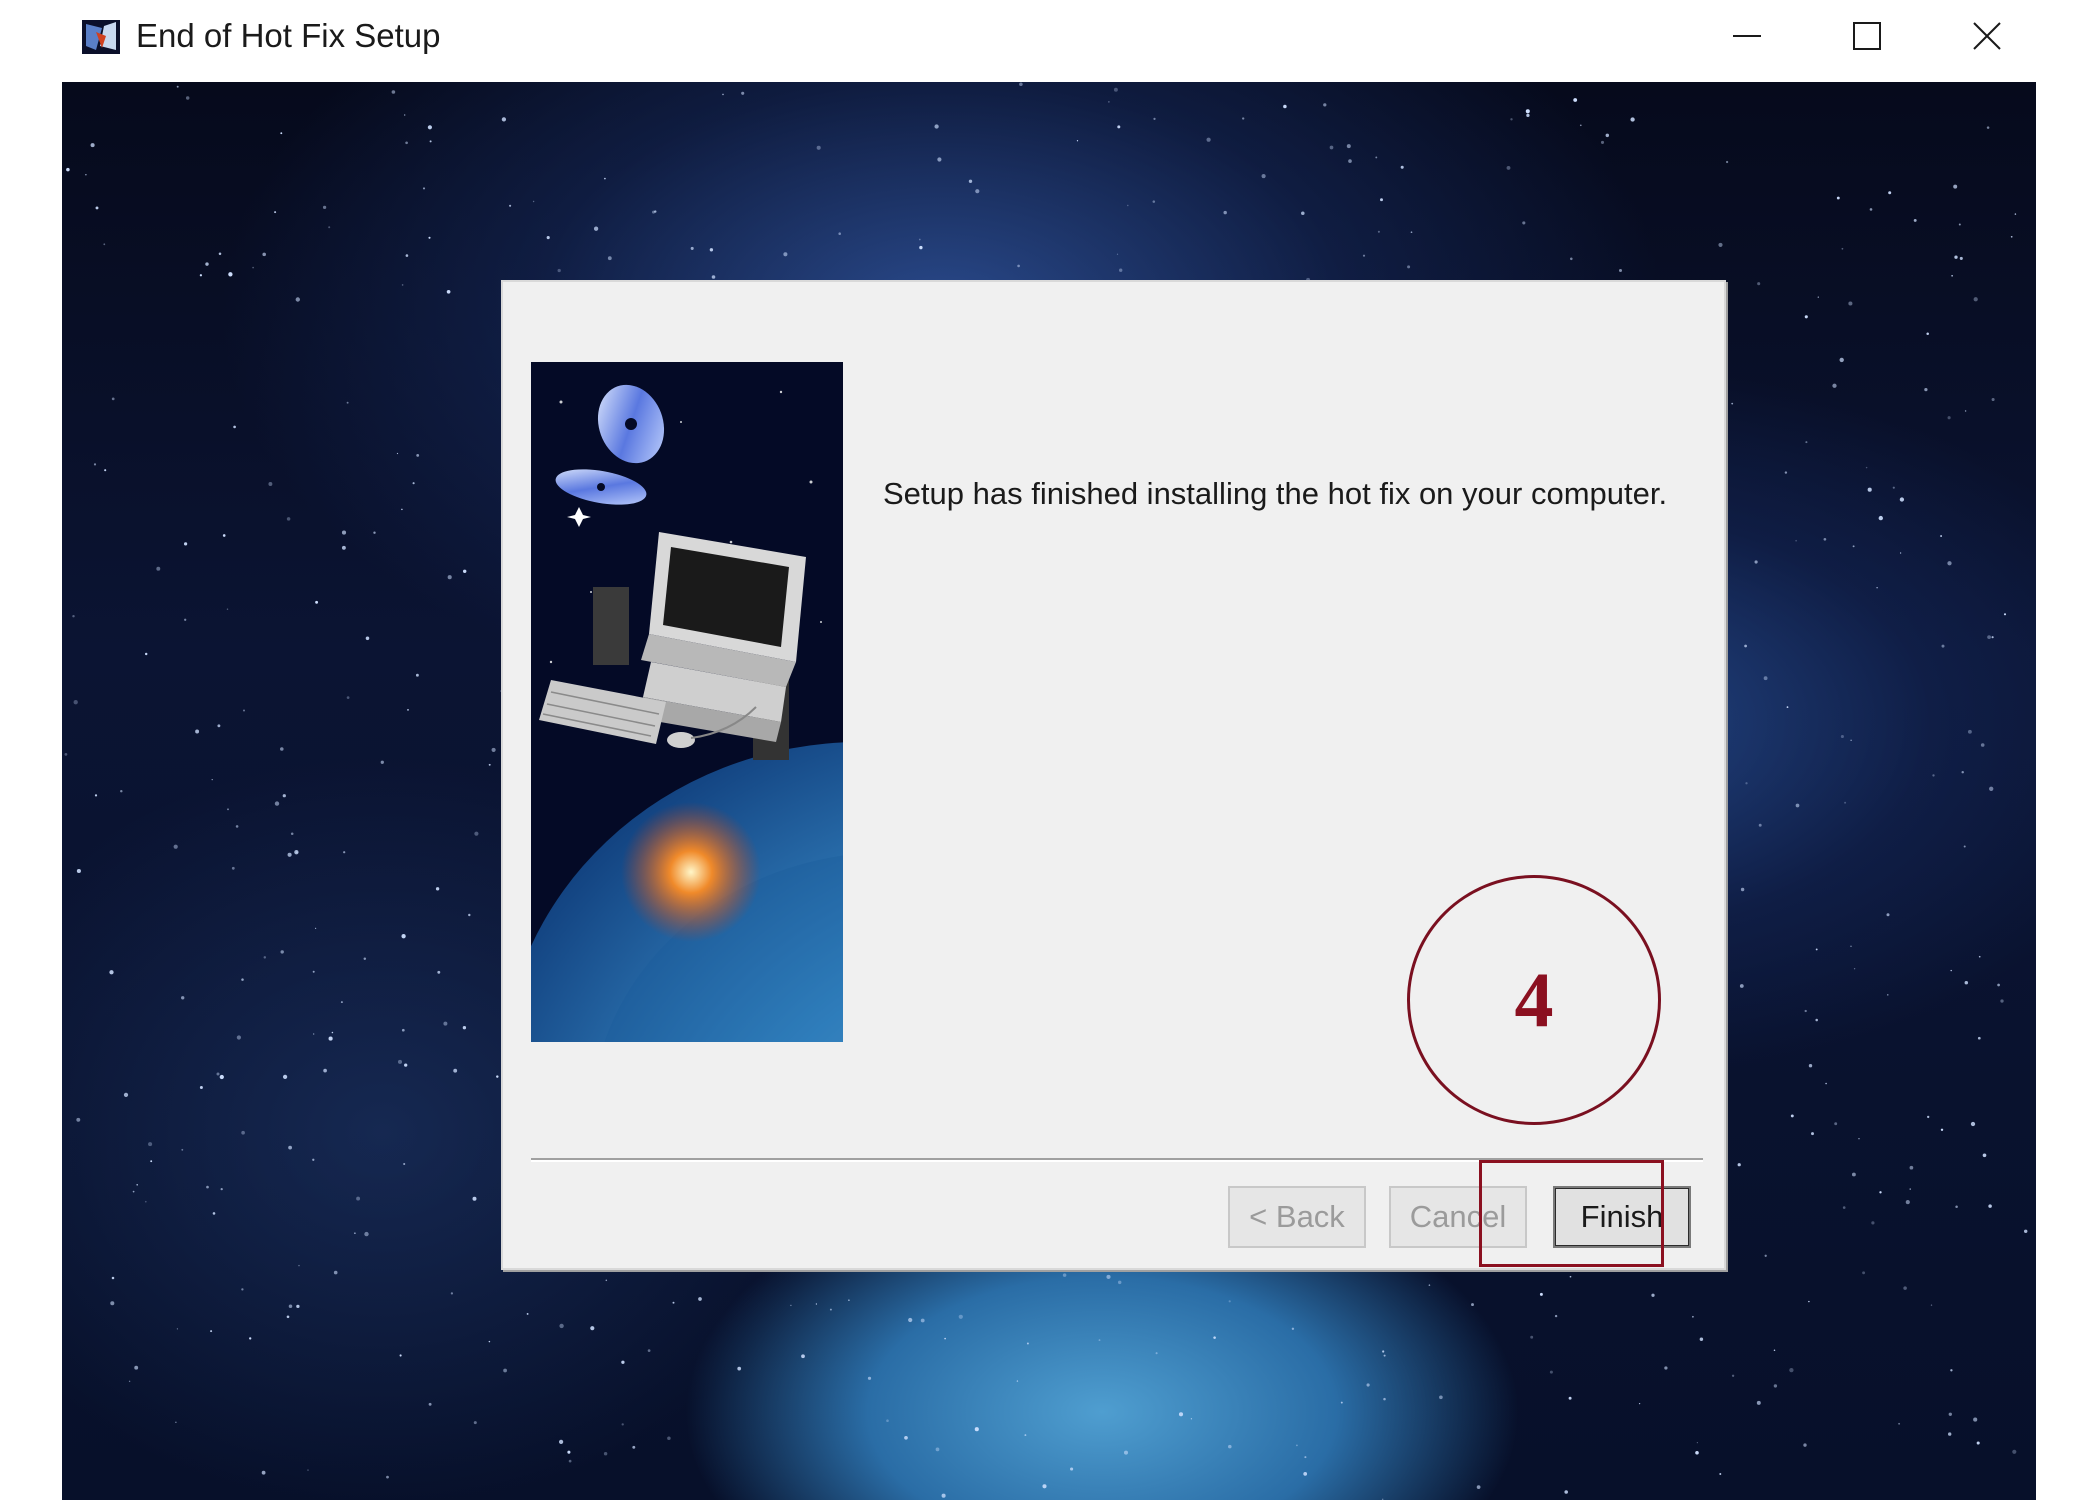  Describe the element at coordinates (1747, 36) in the screenshot. I see `minimize-button` at that location.